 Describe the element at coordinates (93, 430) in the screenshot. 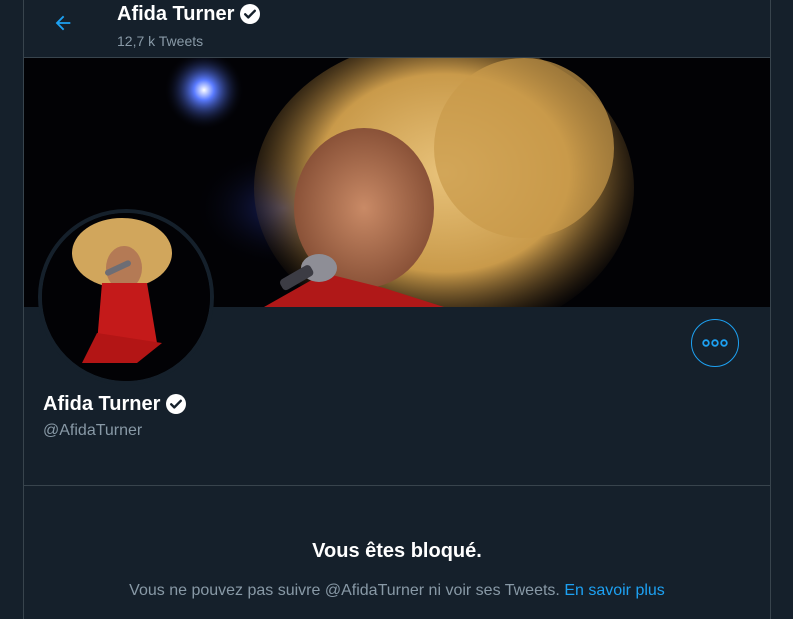

I see `profile-handle: @AfidaTurner` at that location.